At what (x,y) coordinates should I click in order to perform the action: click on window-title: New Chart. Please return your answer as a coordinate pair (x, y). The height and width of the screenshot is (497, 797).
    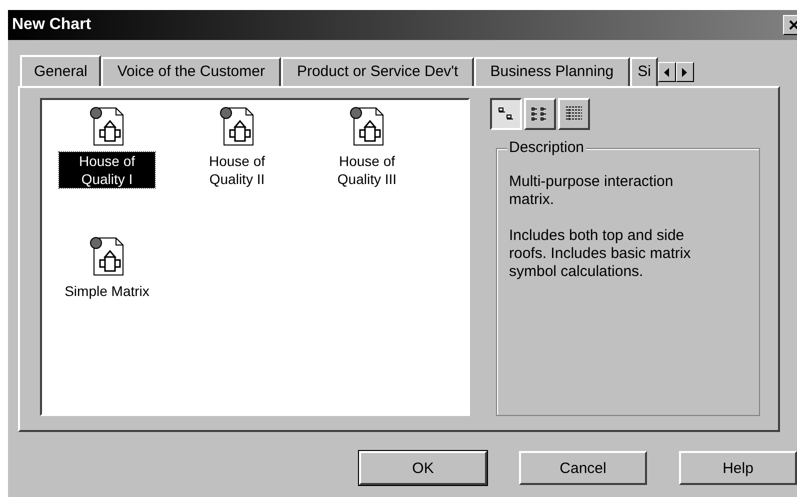
    Looking at the image, I should click on (52, 25).